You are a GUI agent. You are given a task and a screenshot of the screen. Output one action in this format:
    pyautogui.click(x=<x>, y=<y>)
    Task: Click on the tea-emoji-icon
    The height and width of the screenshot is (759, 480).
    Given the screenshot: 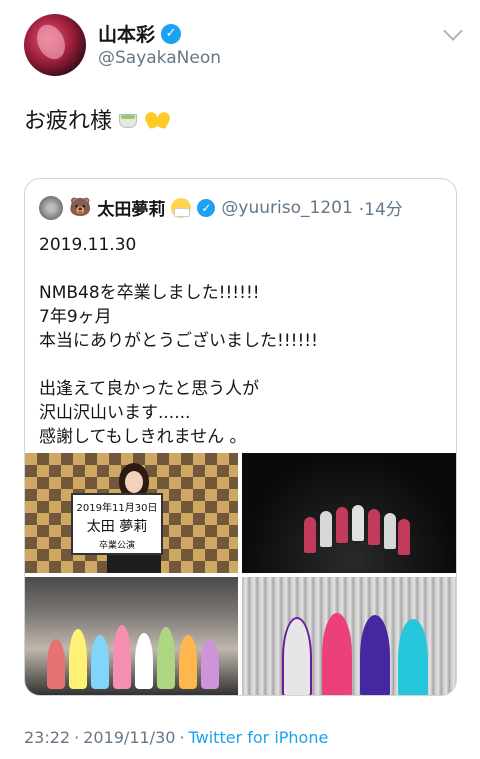 What is the action you would take?
    pyautogui.click(x=128, y=119)
    